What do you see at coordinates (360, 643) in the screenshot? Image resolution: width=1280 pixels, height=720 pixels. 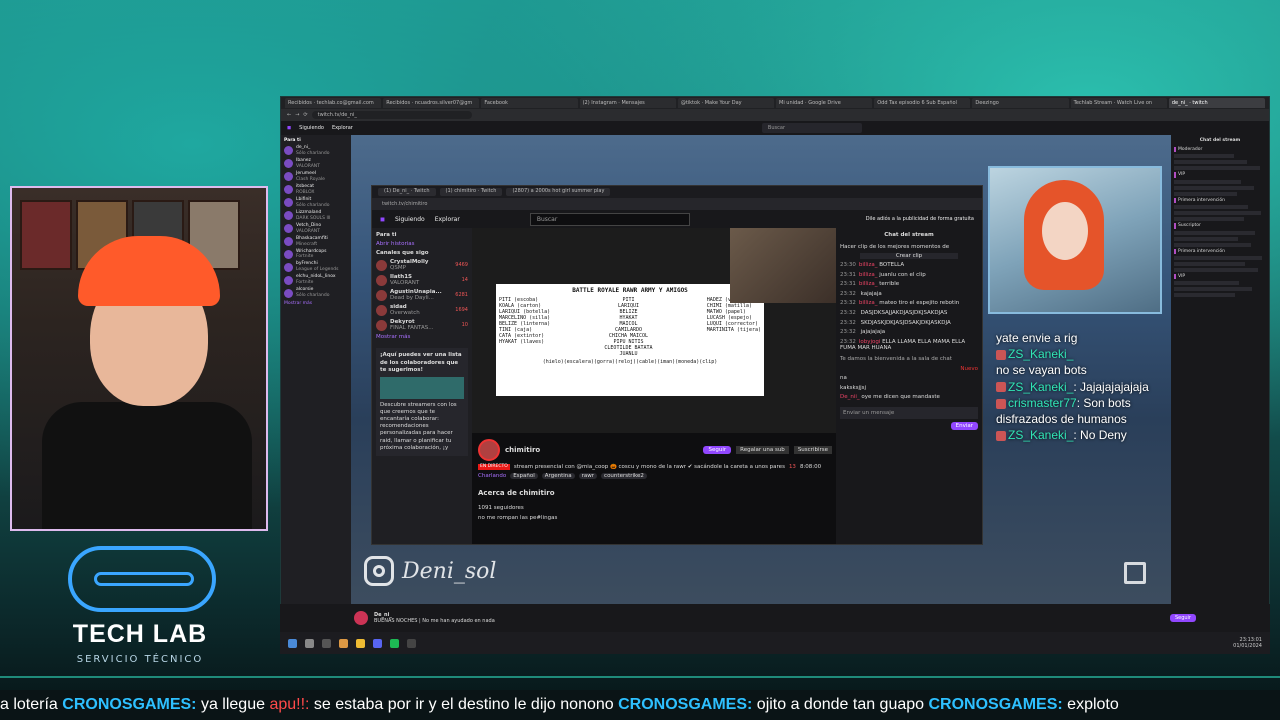 I see `explorer-icon` at bounding box center [360, 643].